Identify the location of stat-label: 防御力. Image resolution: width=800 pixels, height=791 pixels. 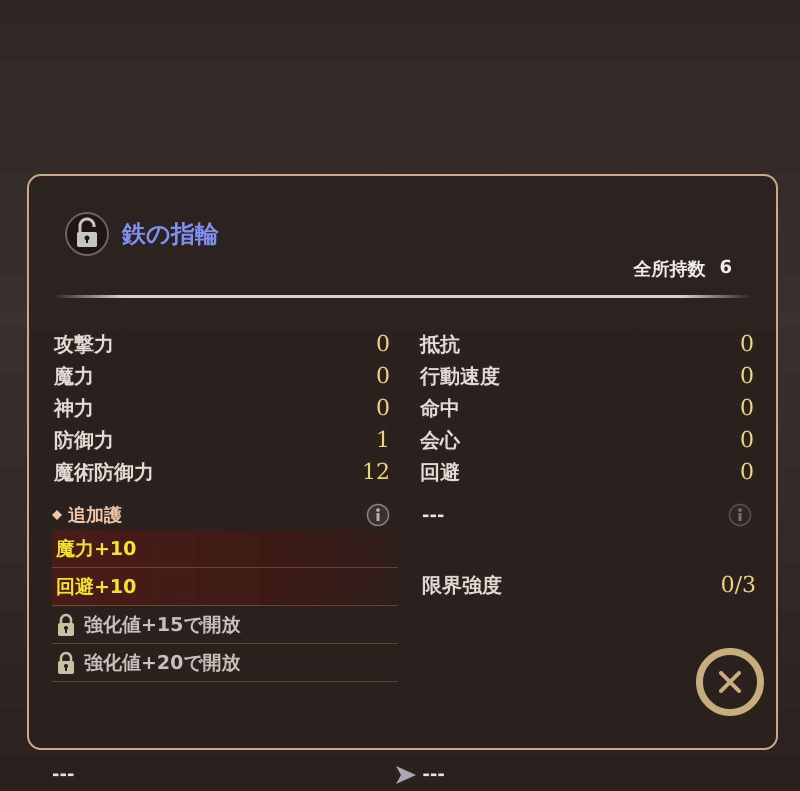
(84, 440).